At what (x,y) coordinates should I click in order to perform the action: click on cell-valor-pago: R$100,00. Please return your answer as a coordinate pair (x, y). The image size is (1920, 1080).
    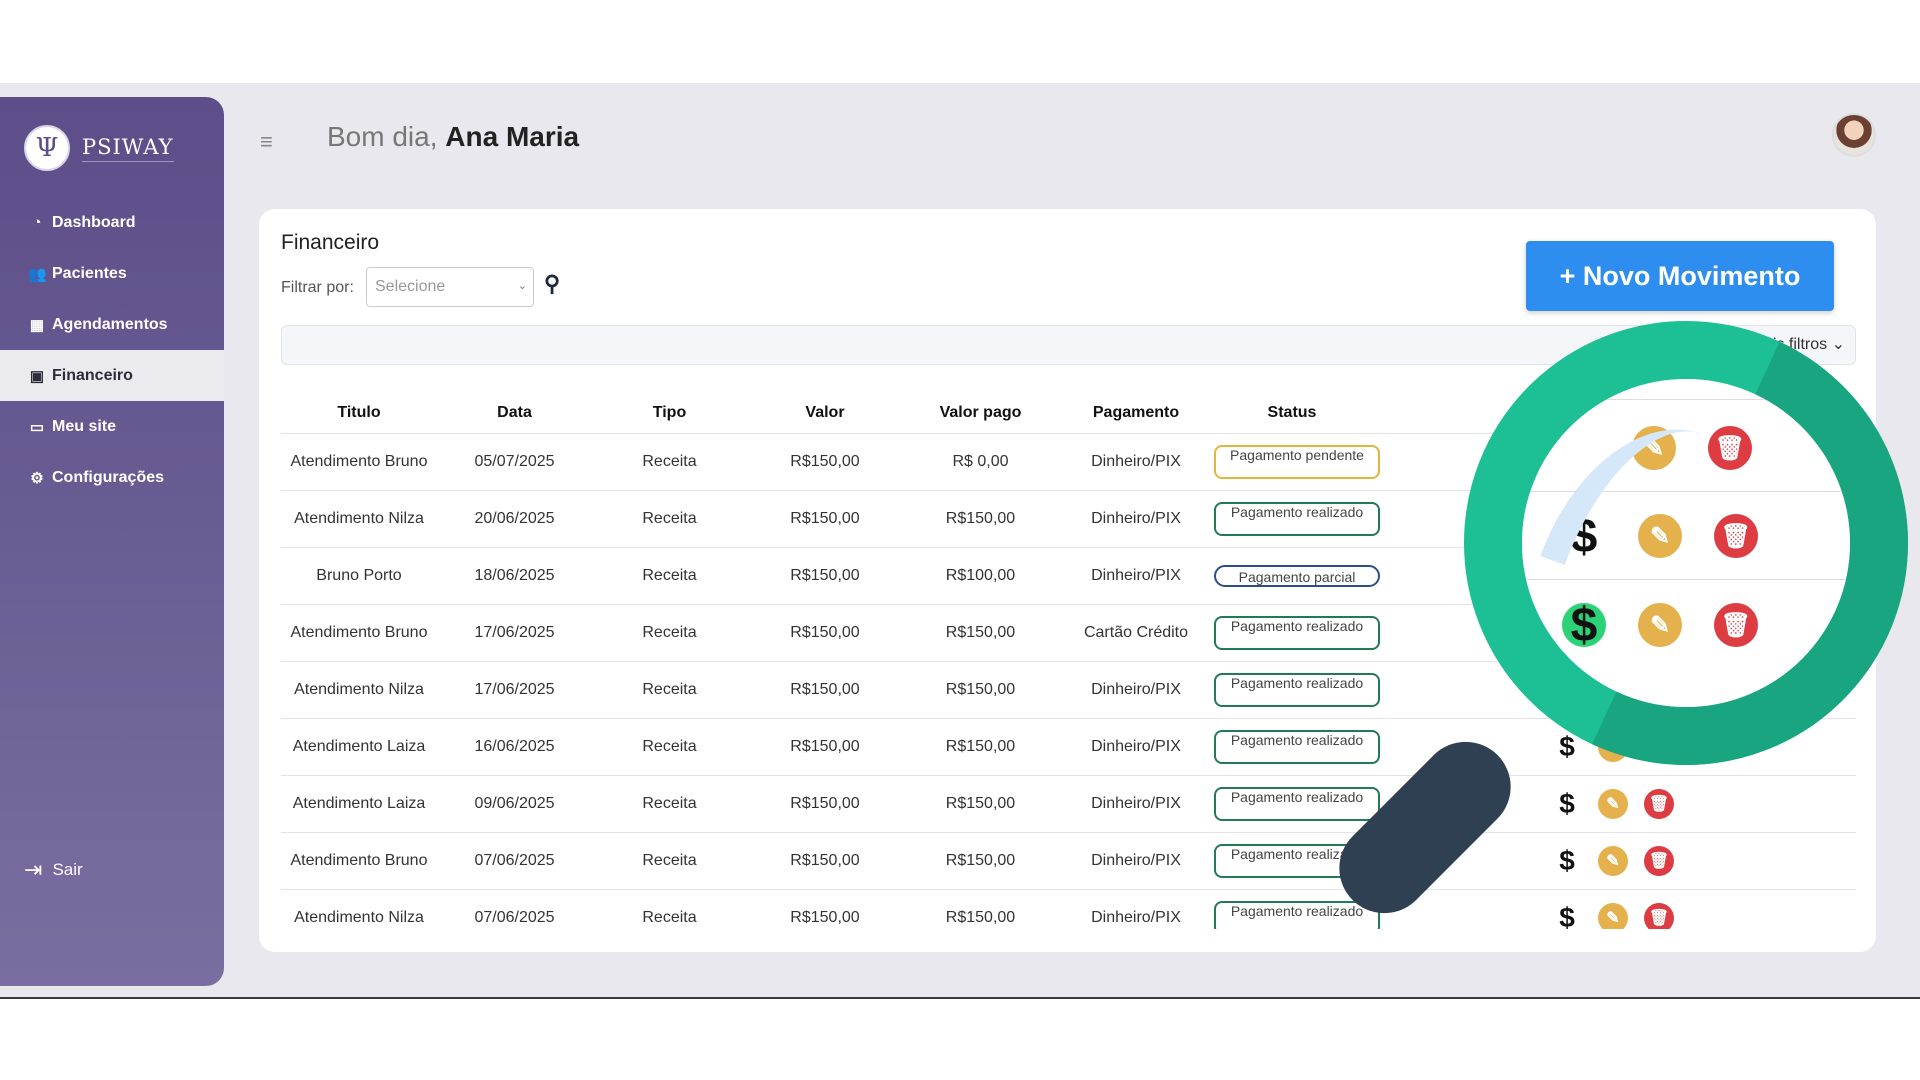
    Looking at the image, I should click on (980, 576).